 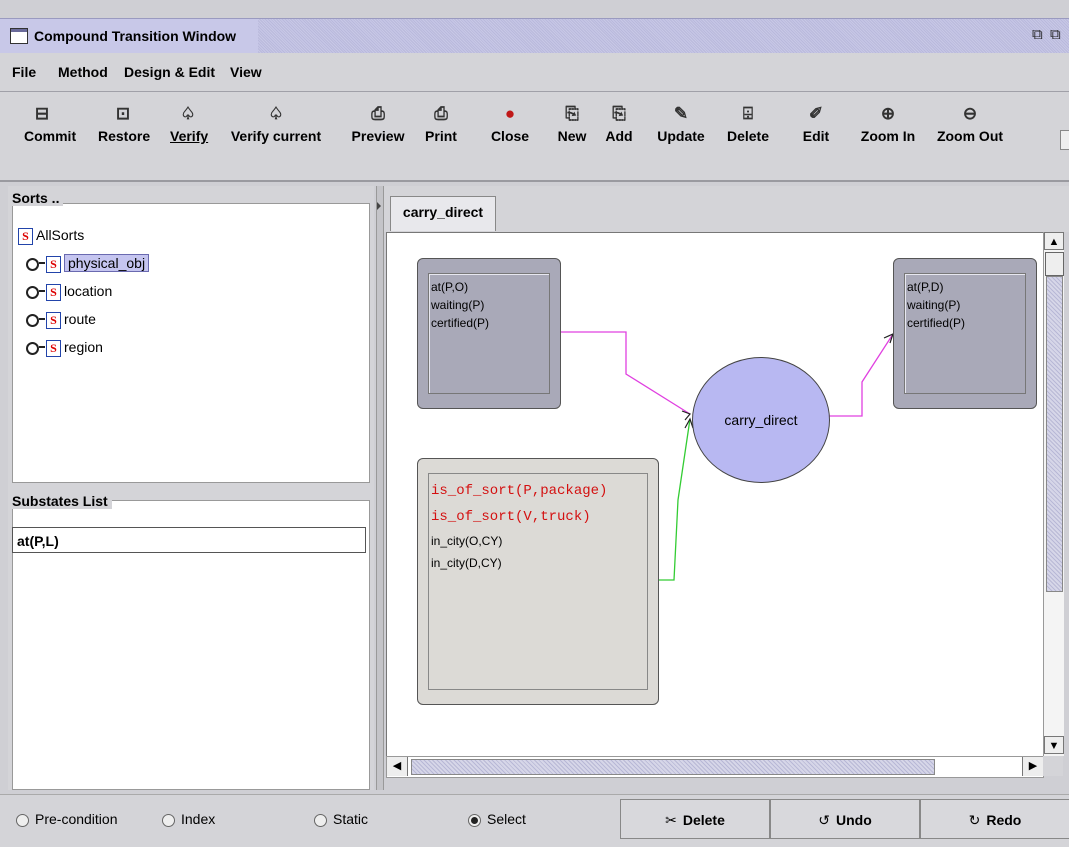 I want to click on radio-static: Static, so click(x=341, y=819).